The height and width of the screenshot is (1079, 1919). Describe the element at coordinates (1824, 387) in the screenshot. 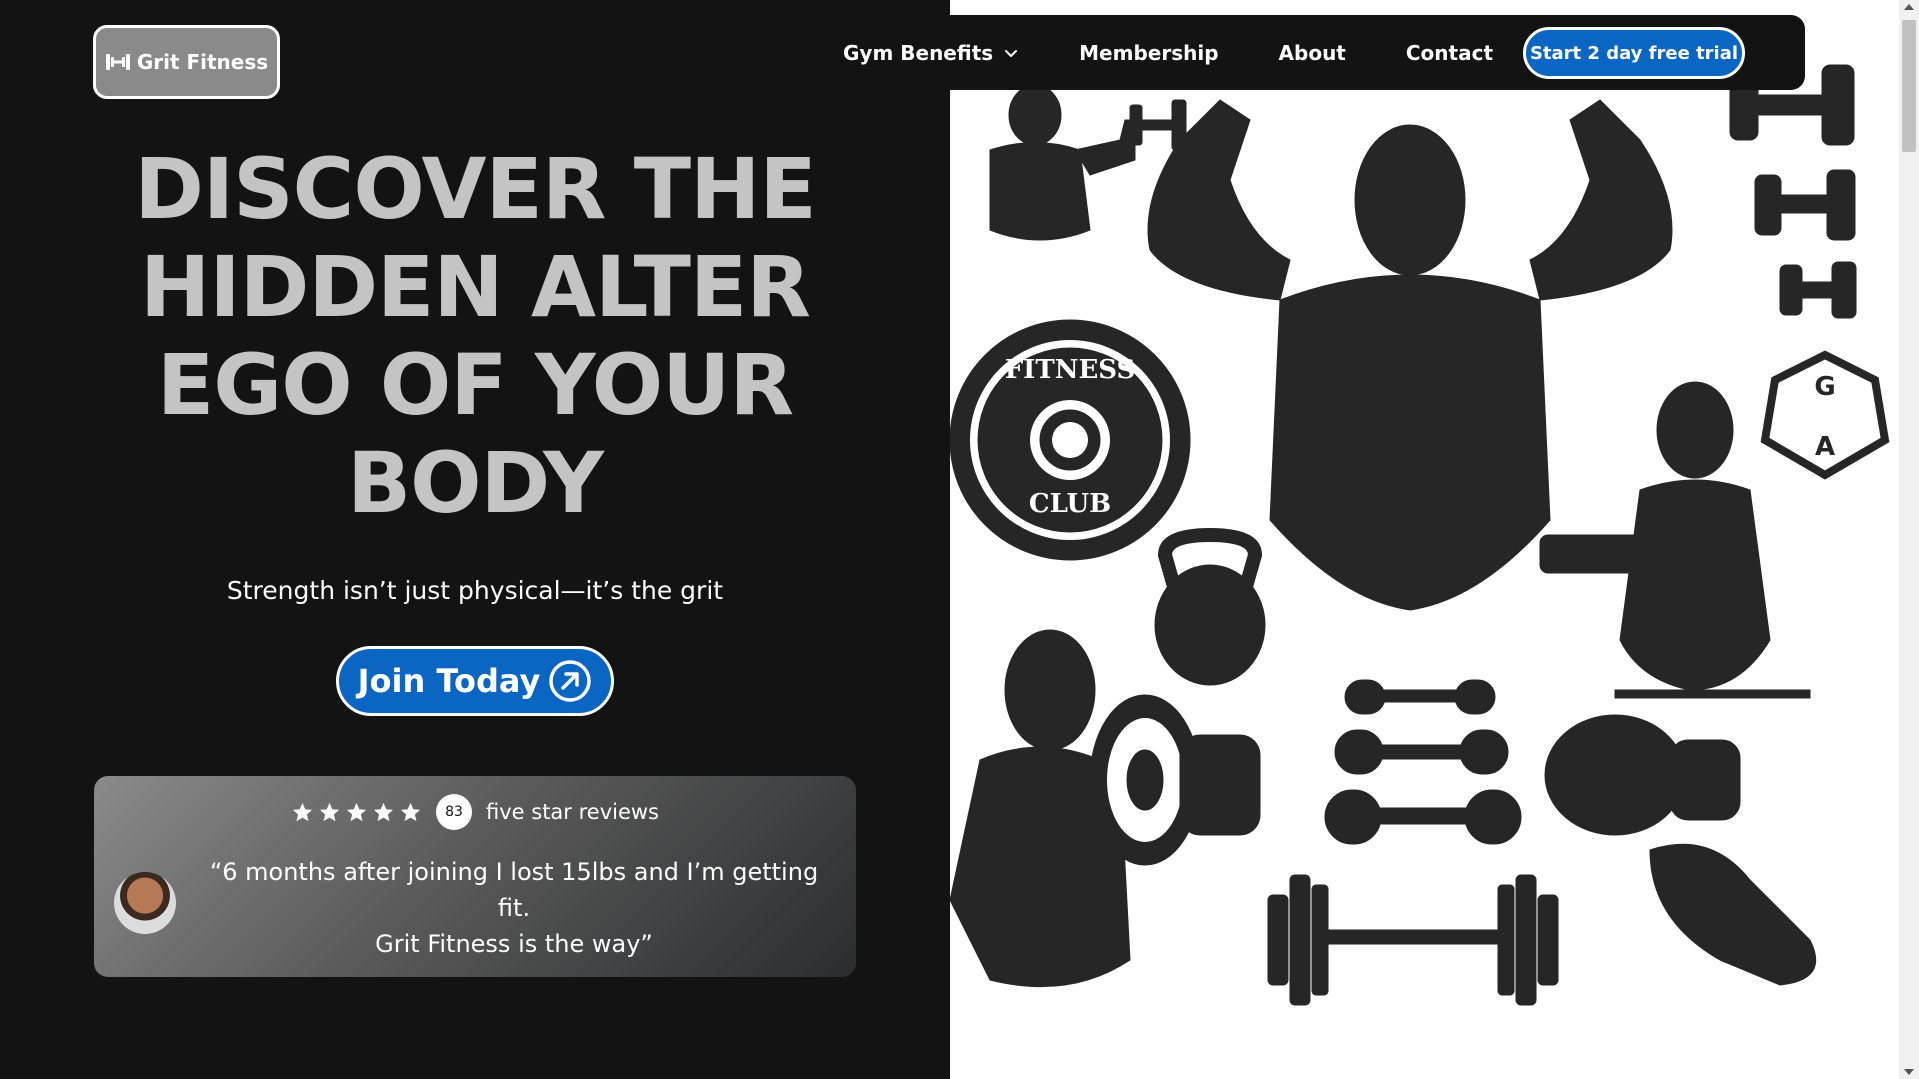

I see `badge-letter: G` at that location.